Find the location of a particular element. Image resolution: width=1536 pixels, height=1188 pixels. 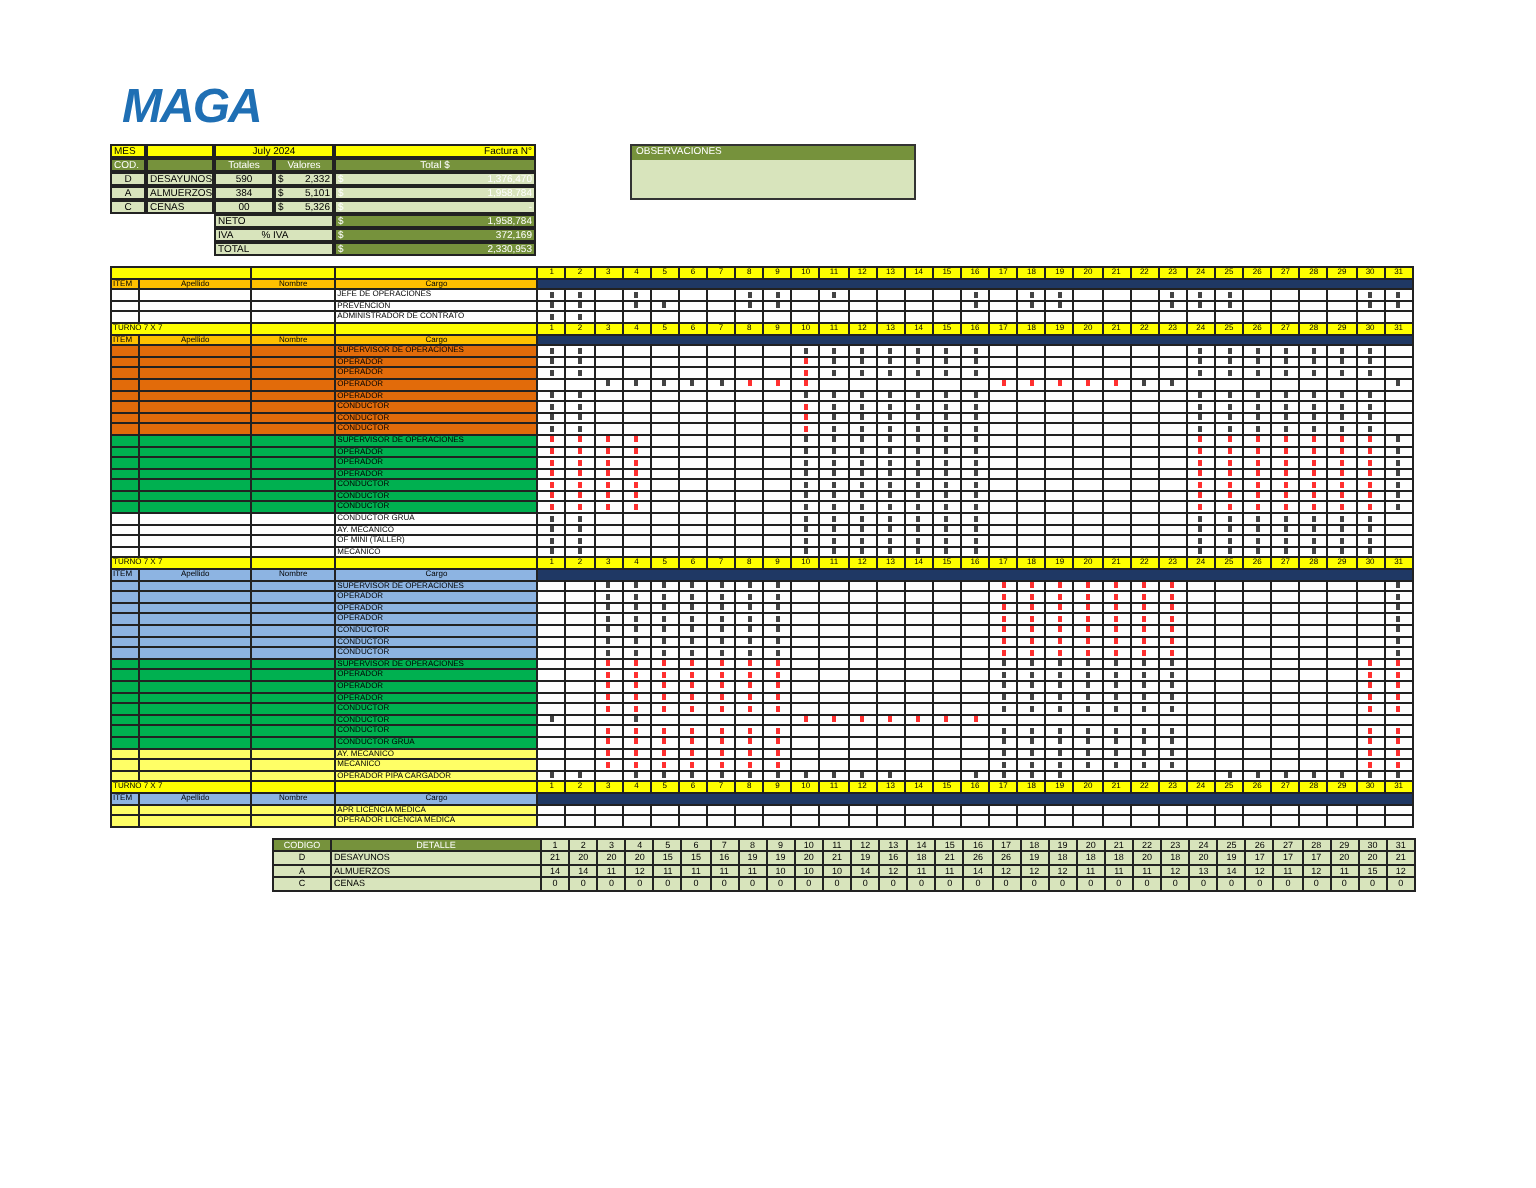

company-logo: MAGA is located at coordinates (192, 108).